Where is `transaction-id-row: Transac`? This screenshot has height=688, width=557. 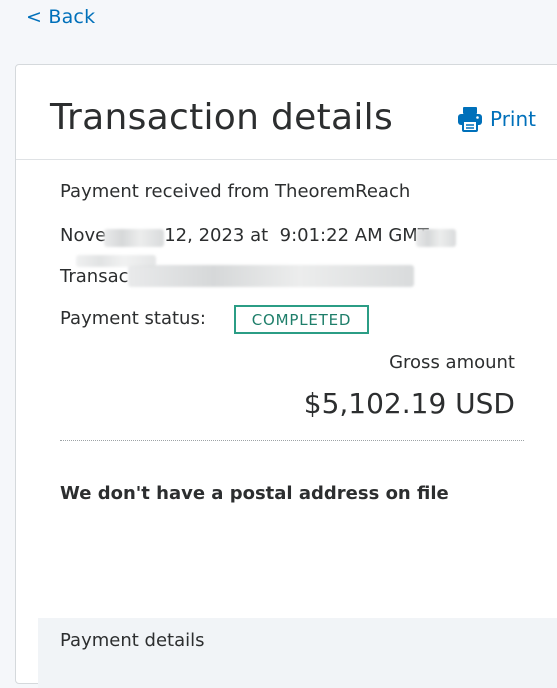 transaction-id-row: Transac is located at coordinates (94, 276).